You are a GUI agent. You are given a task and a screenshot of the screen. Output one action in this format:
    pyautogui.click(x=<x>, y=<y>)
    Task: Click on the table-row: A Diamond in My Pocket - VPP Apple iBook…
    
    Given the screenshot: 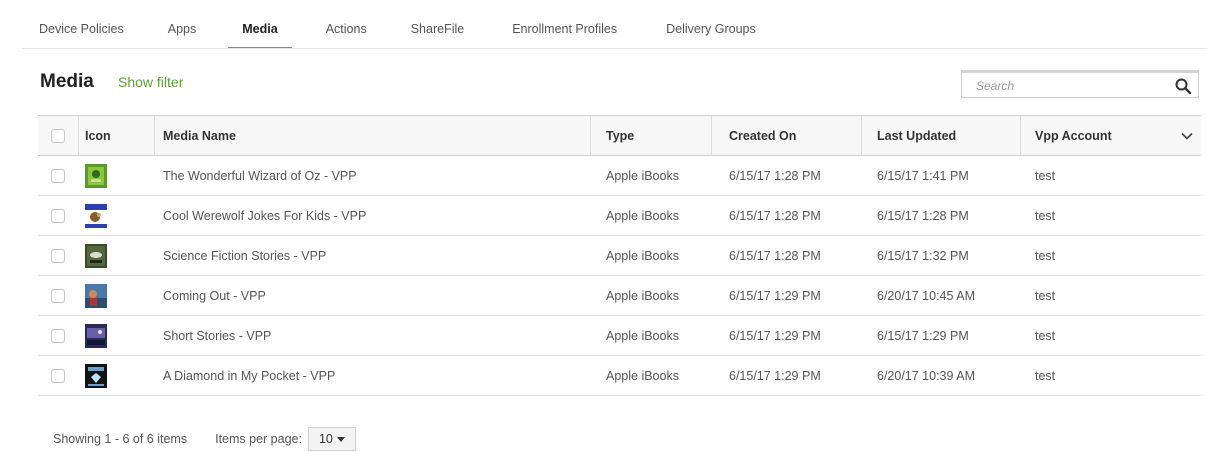 What is the action you would take?
    pyautogui.click(x=619, y=376)
    